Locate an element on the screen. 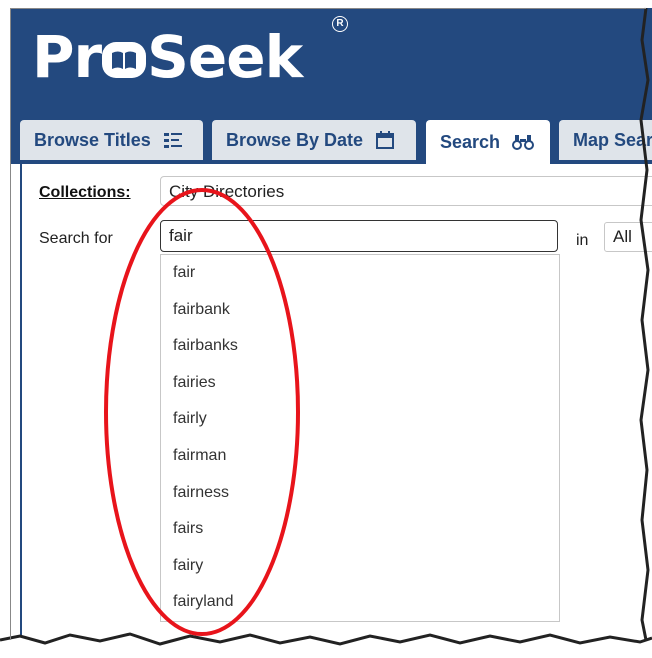 The image size is (652, 658). suggestion-item: fairman is located at coordinates (360, 456).